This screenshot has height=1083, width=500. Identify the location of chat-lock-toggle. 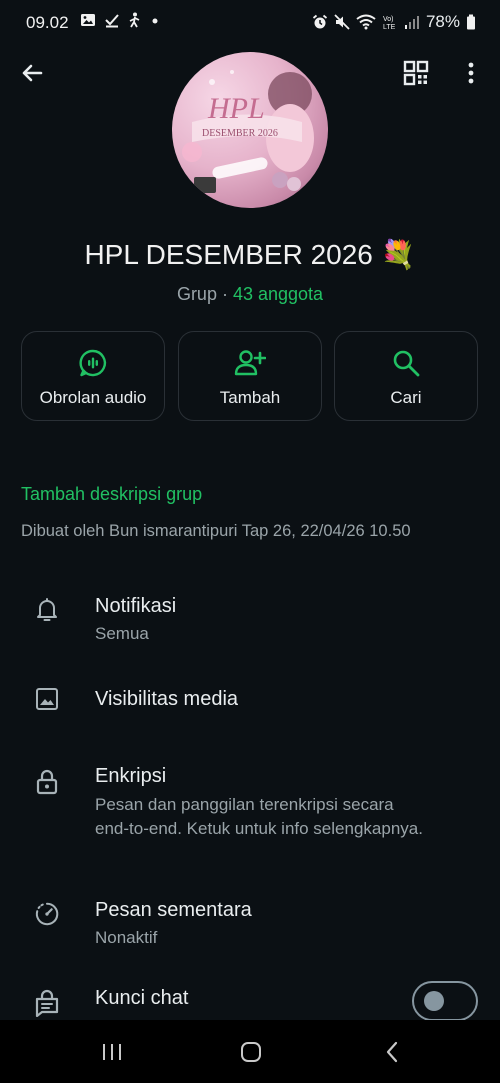
(445, 1001).